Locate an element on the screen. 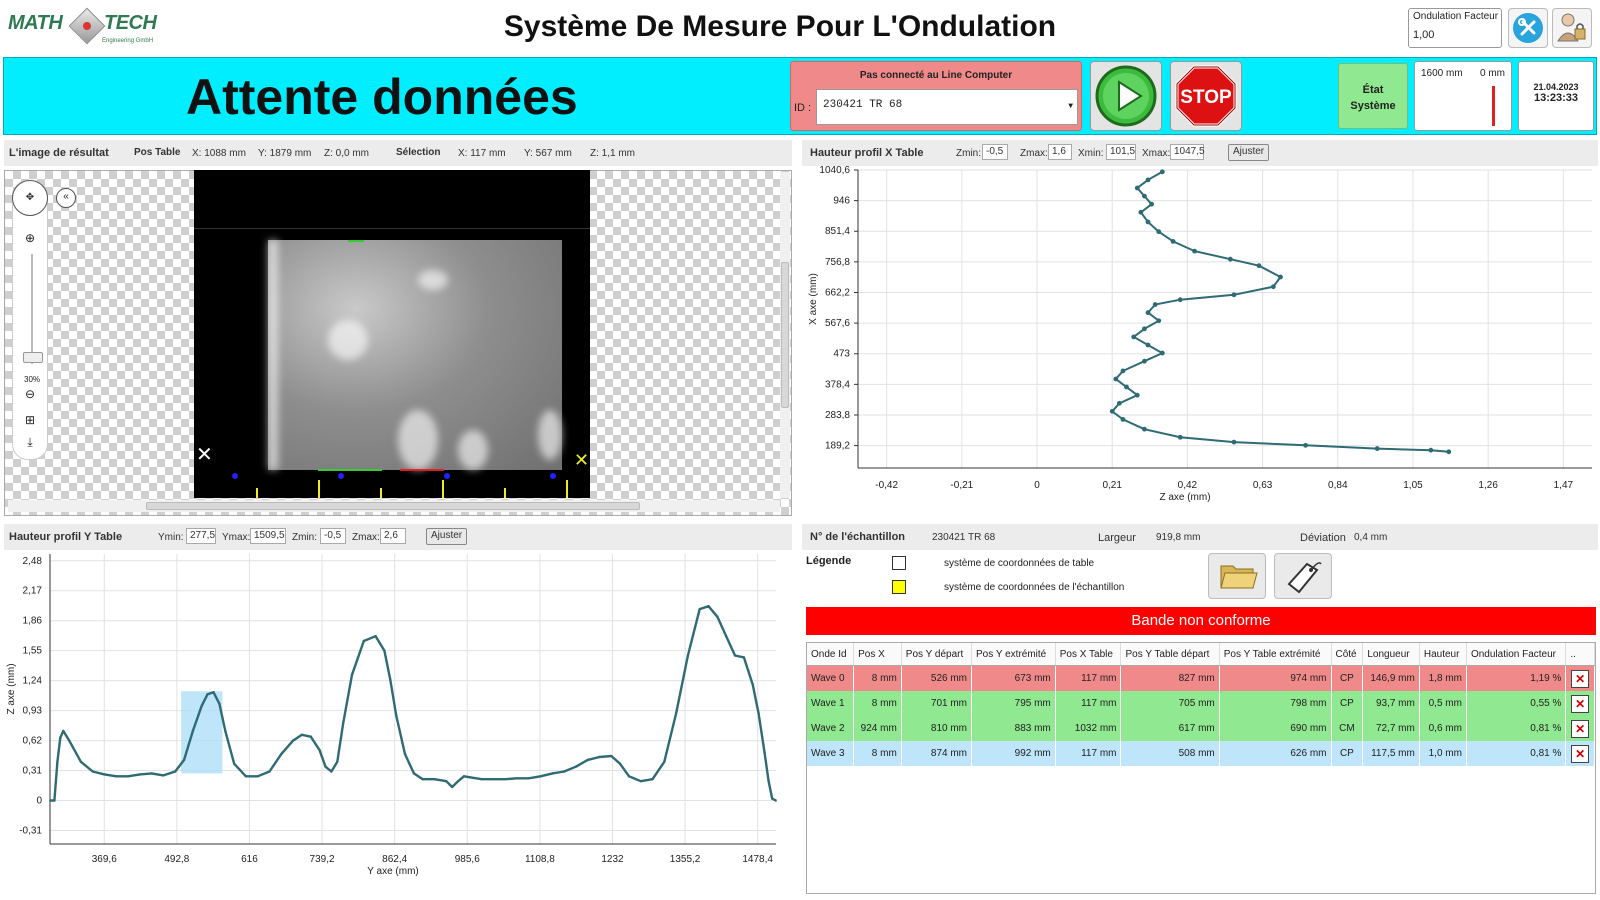  zoom-out-icon: ⊖ is located at coordinates (30, 394).